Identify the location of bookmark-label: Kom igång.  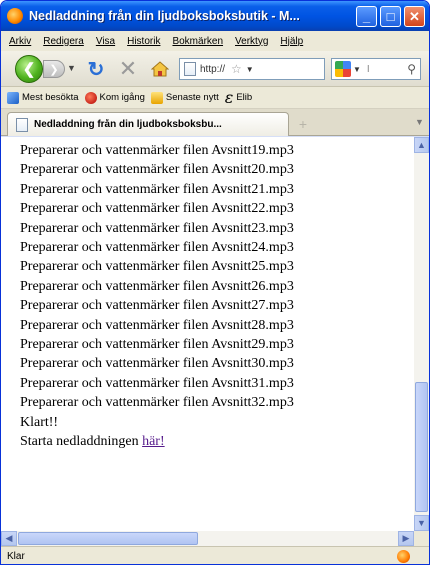
(122, 97).